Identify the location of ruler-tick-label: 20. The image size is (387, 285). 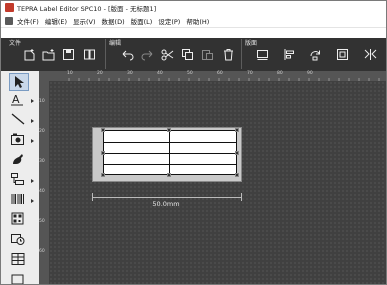
(42, 131).